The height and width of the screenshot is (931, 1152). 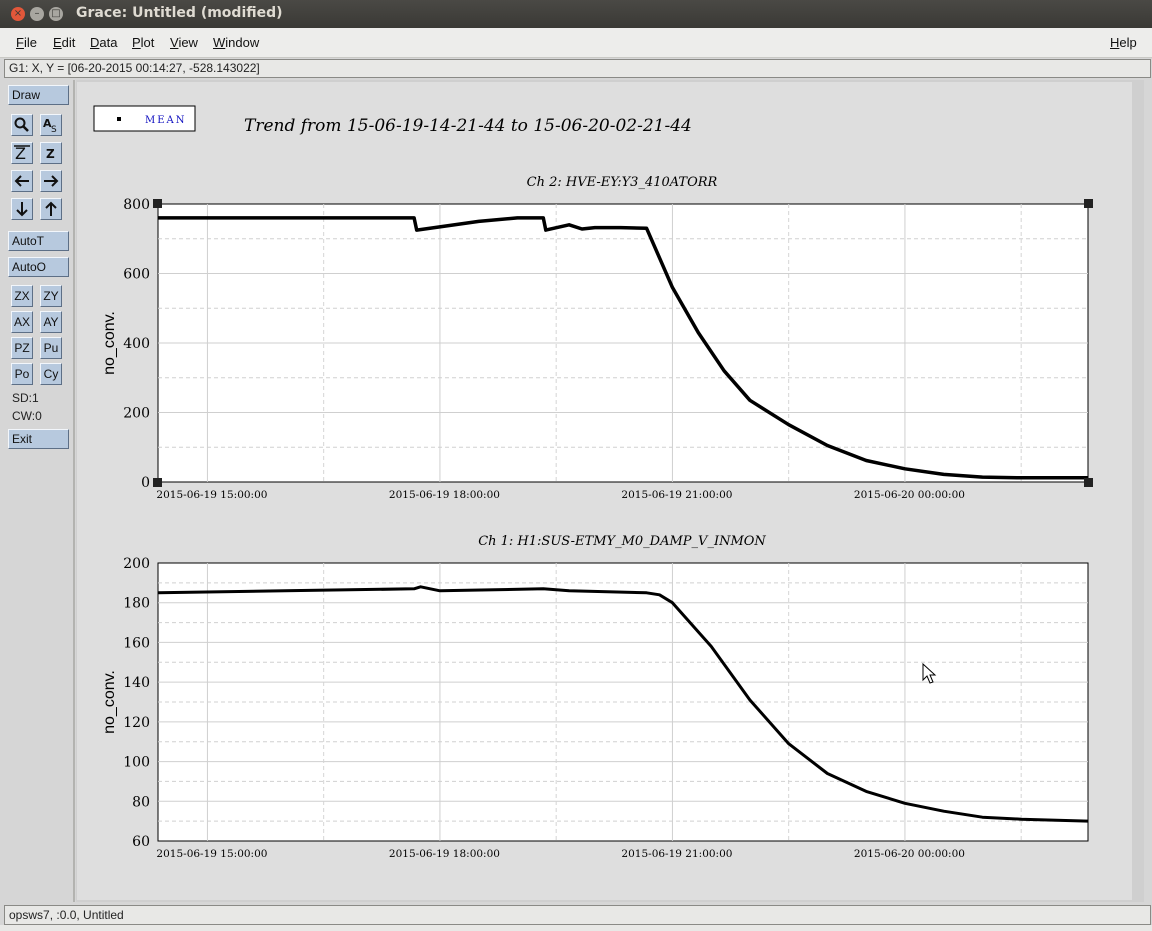 I want to click on graph-1-title: Ch 2: HVE-EY:Y3_410ATORR, so click(x=622, y=182).